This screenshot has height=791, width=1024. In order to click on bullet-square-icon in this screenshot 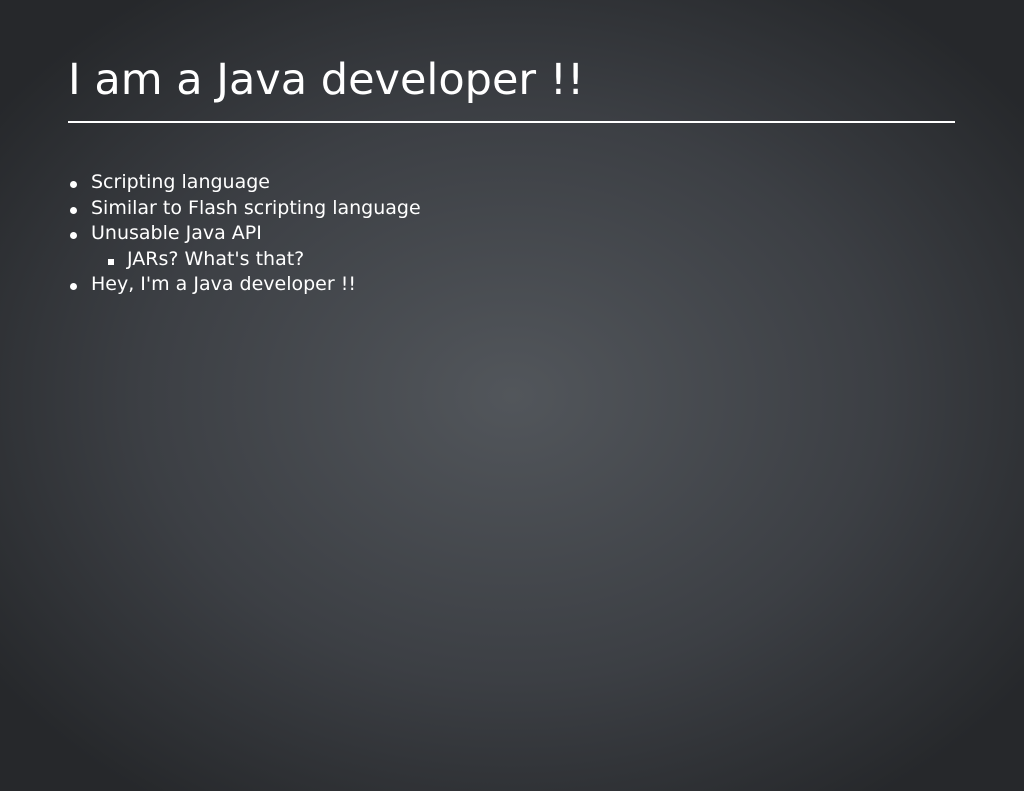, I will do `click(111, 261)`.